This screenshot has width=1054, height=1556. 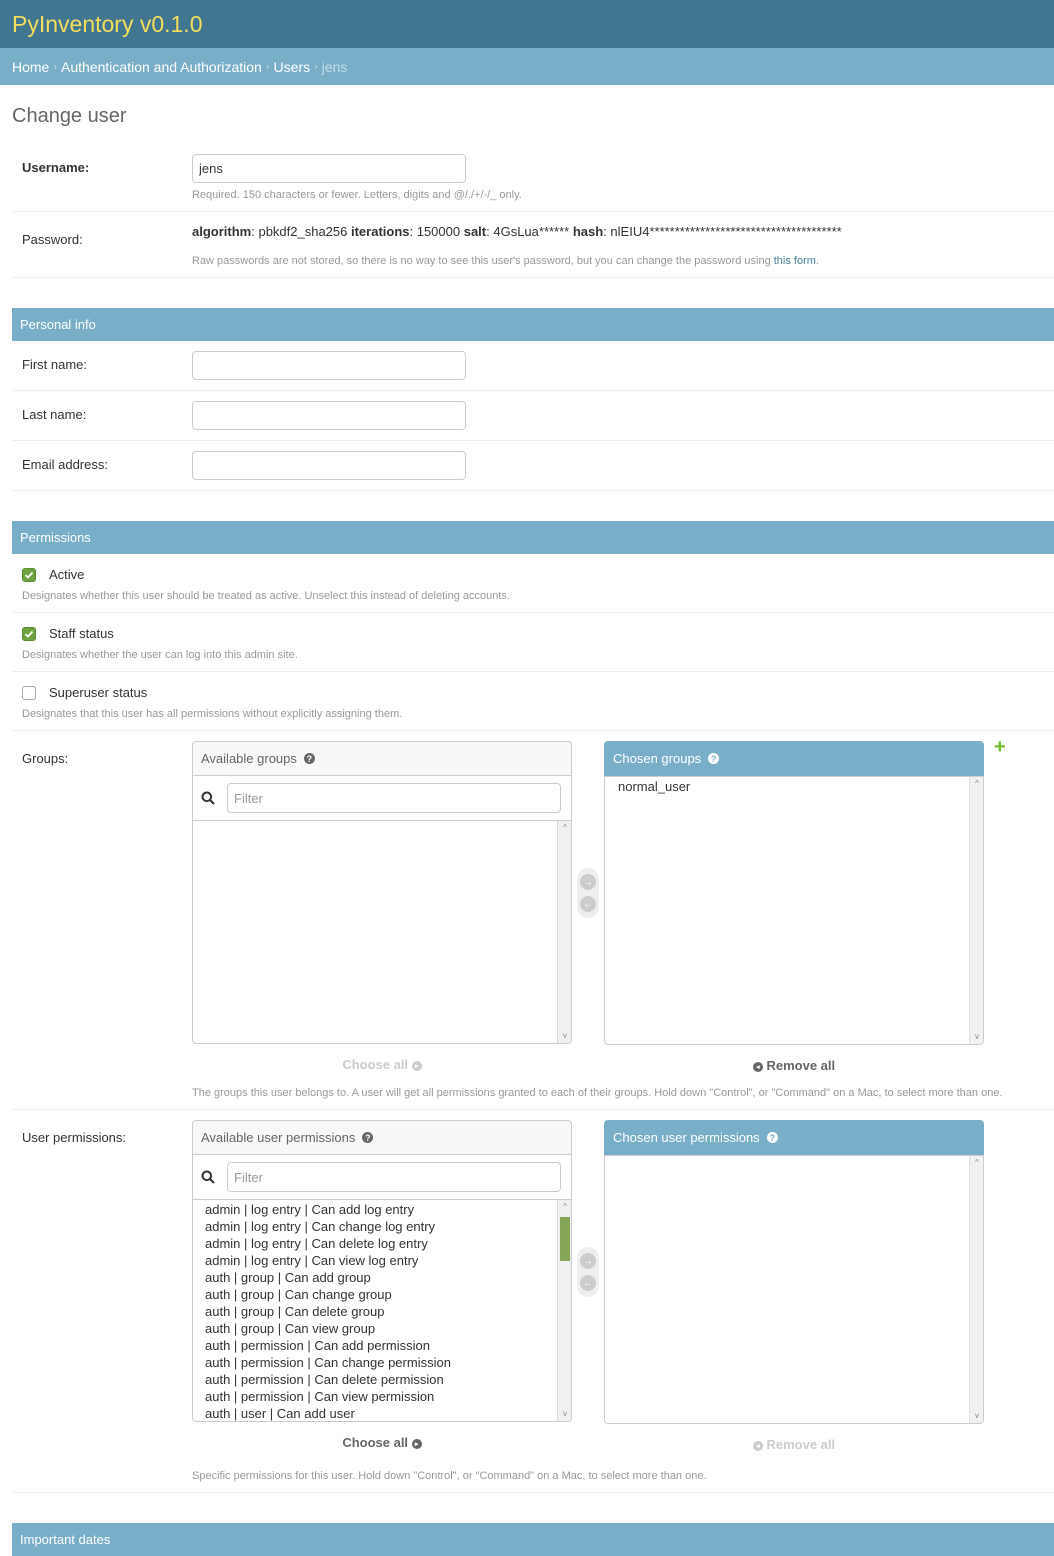 What do you see at coordinates (475, 231) in the screenshot?
I see `salt-key: salt` at bounding box center [475, 231].